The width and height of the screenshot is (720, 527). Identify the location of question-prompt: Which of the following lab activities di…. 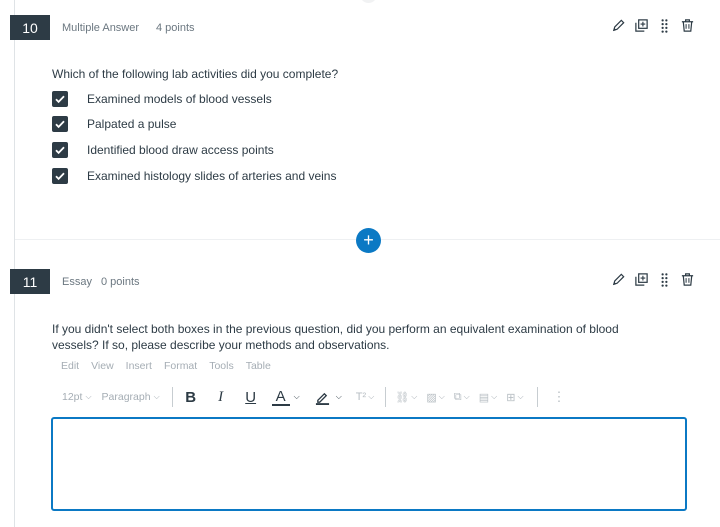
(195, 74).